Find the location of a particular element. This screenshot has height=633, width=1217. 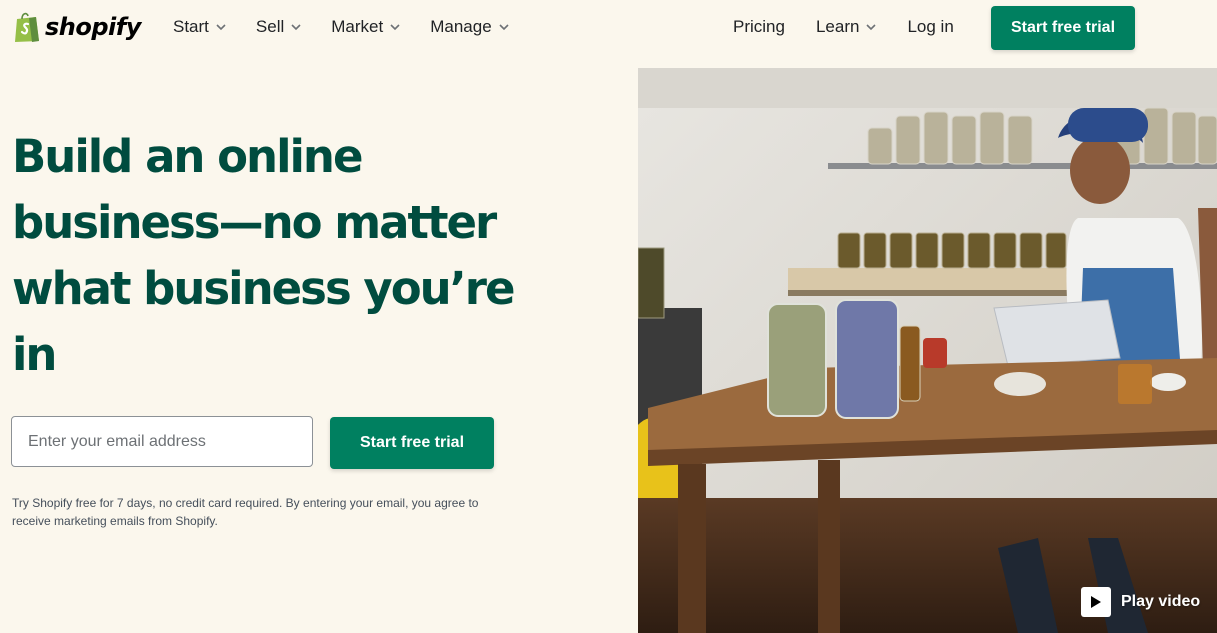

nav-item-label: Sell is located at coordinates (270, 26).